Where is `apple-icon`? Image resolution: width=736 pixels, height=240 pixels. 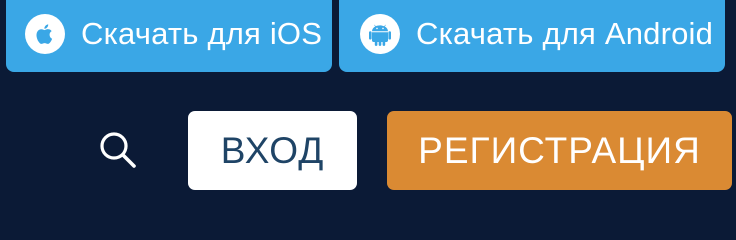
apple-icon is located at coordinates (45, 34).